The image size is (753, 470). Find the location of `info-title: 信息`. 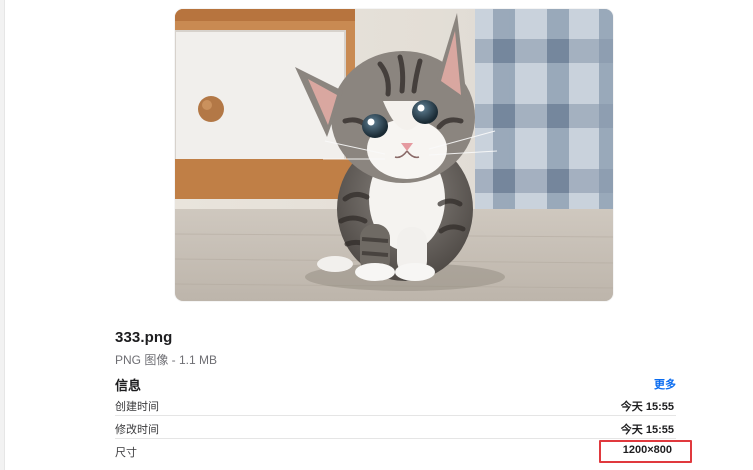

info-title: 信息 is located at coordinates (128, 385).